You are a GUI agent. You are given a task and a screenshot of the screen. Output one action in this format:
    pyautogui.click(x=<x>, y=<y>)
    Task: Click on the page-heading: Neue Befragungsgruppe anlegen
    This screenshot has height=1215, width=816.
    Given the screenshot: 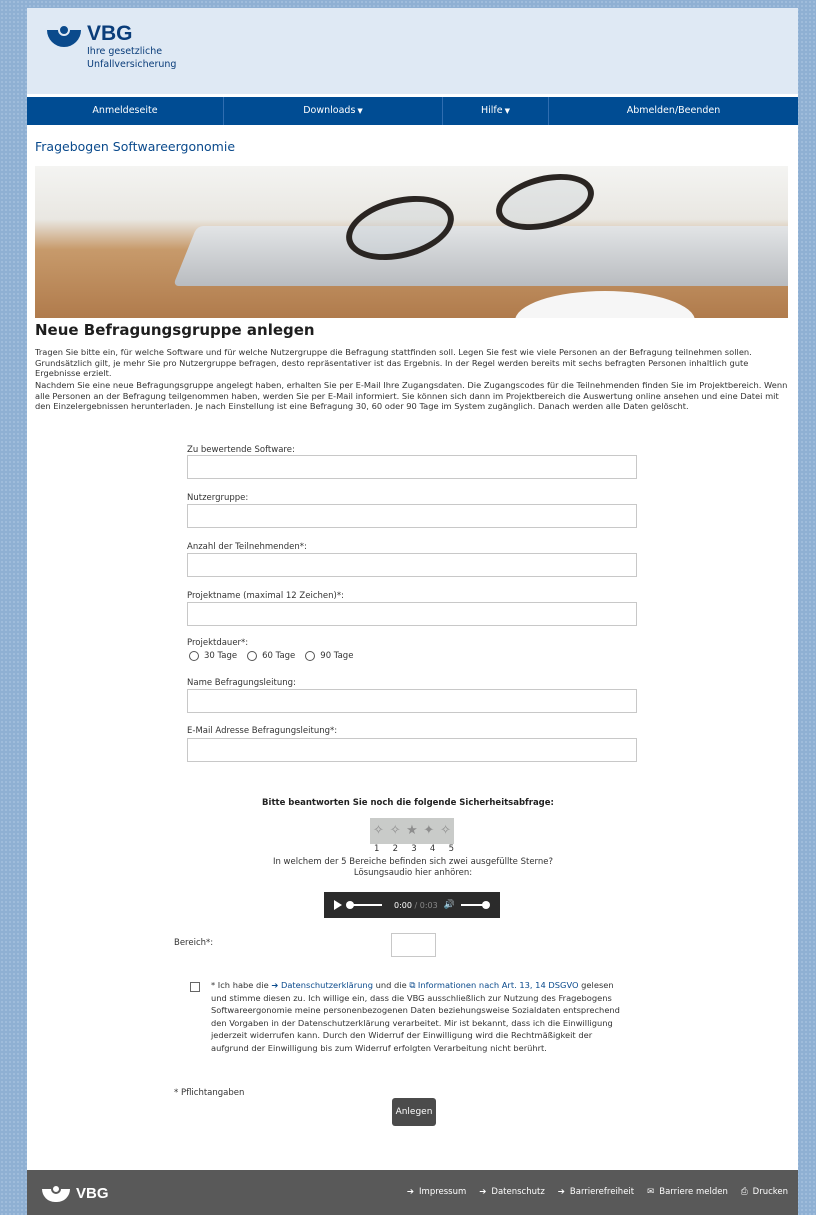 What is the action you would take?
    pyautogui.click(x=175, y=330)
    